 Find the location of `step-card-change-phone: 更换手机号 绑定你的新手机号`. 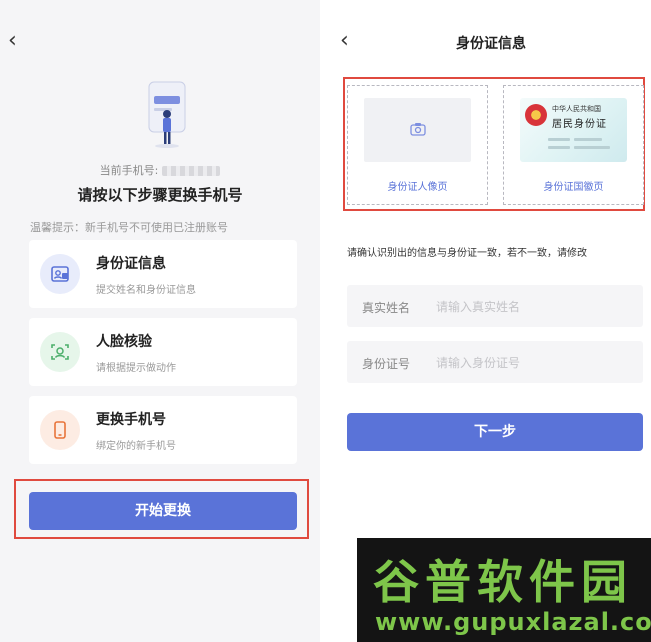

step-card-change-phone: 更换手机号 绑定你的新手机号 is located at coordinates (163, 430).